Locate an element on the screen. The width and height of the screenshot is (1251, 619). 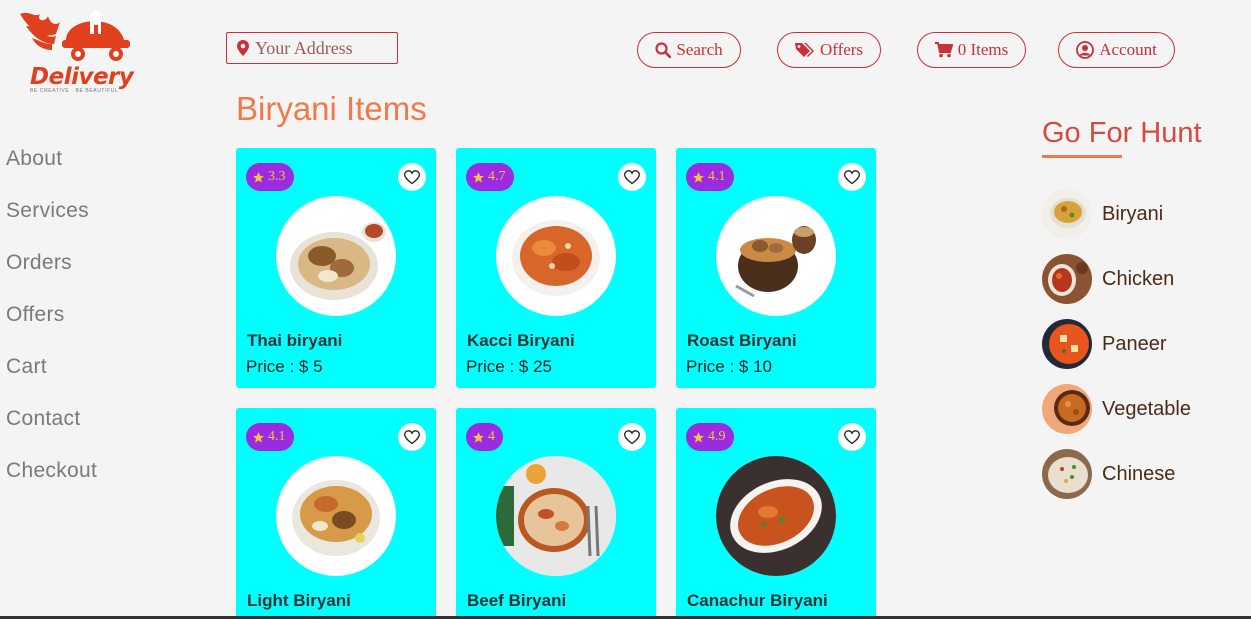
cart-icon is located at coordinates (943, 50).